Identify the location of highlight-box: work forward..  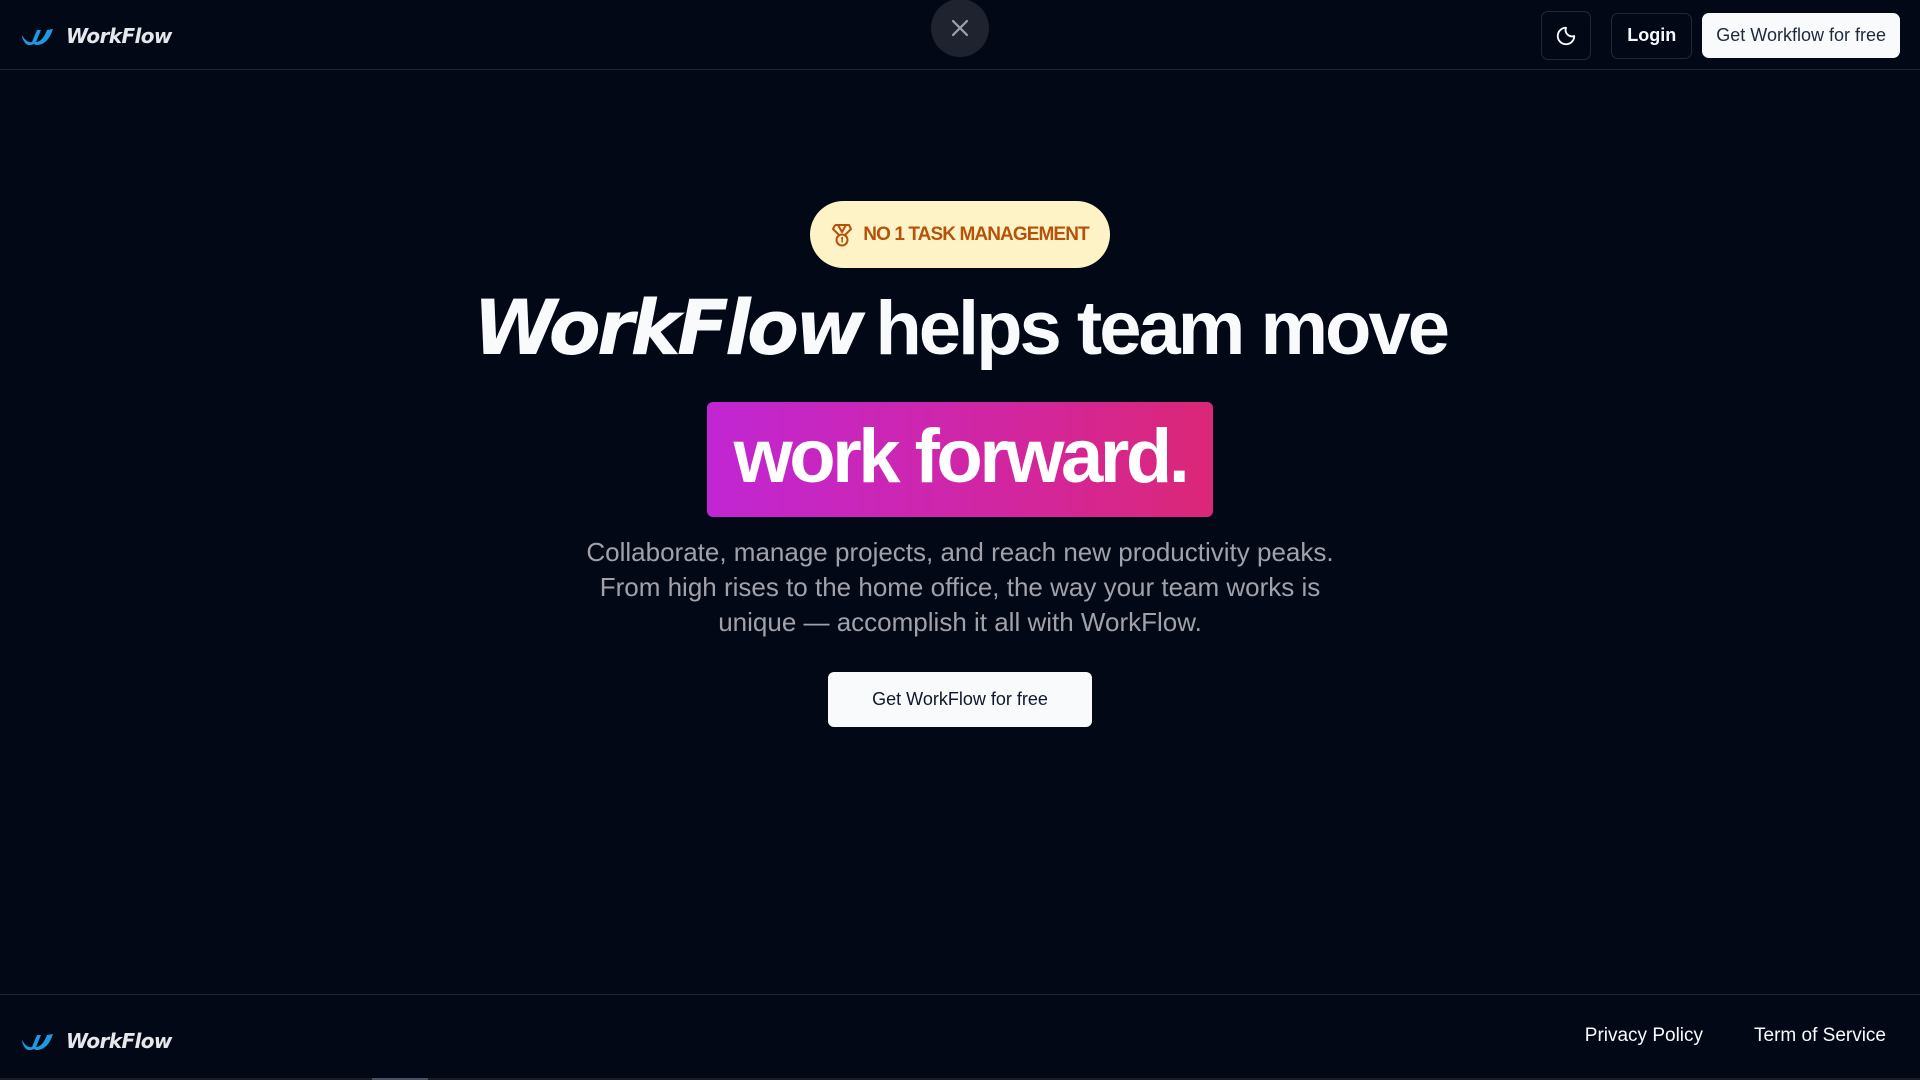
(960, 459).